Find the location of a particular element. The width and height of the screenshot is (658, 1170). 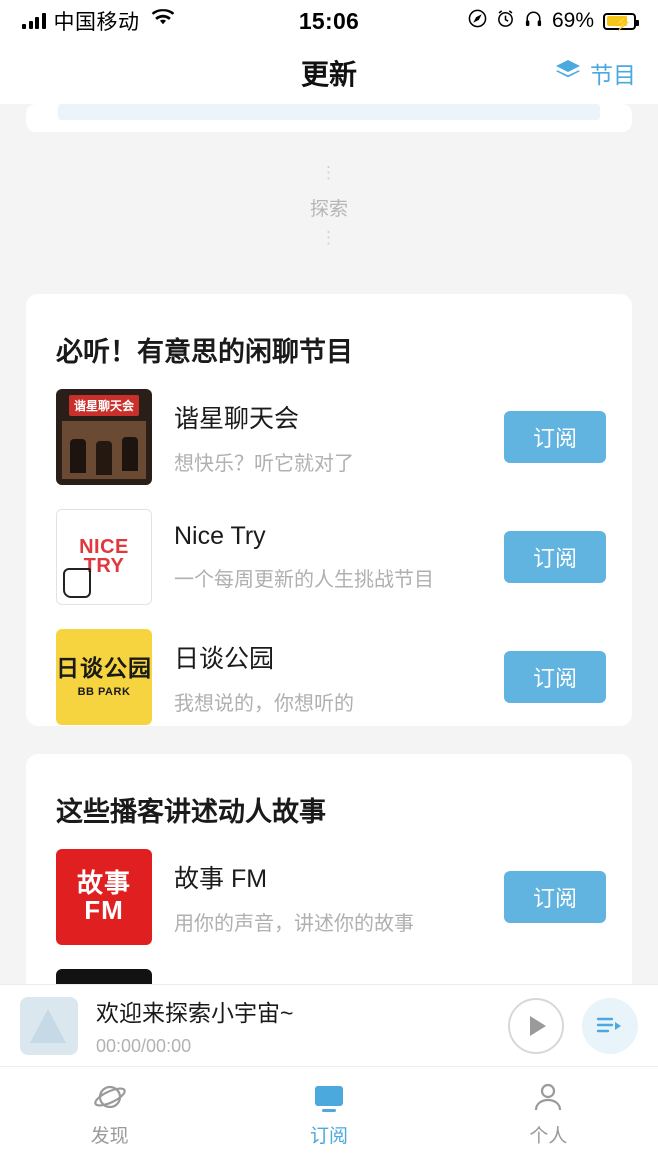

cover-title-text: 谐星聊天会 is located at coordinates (104, 405).